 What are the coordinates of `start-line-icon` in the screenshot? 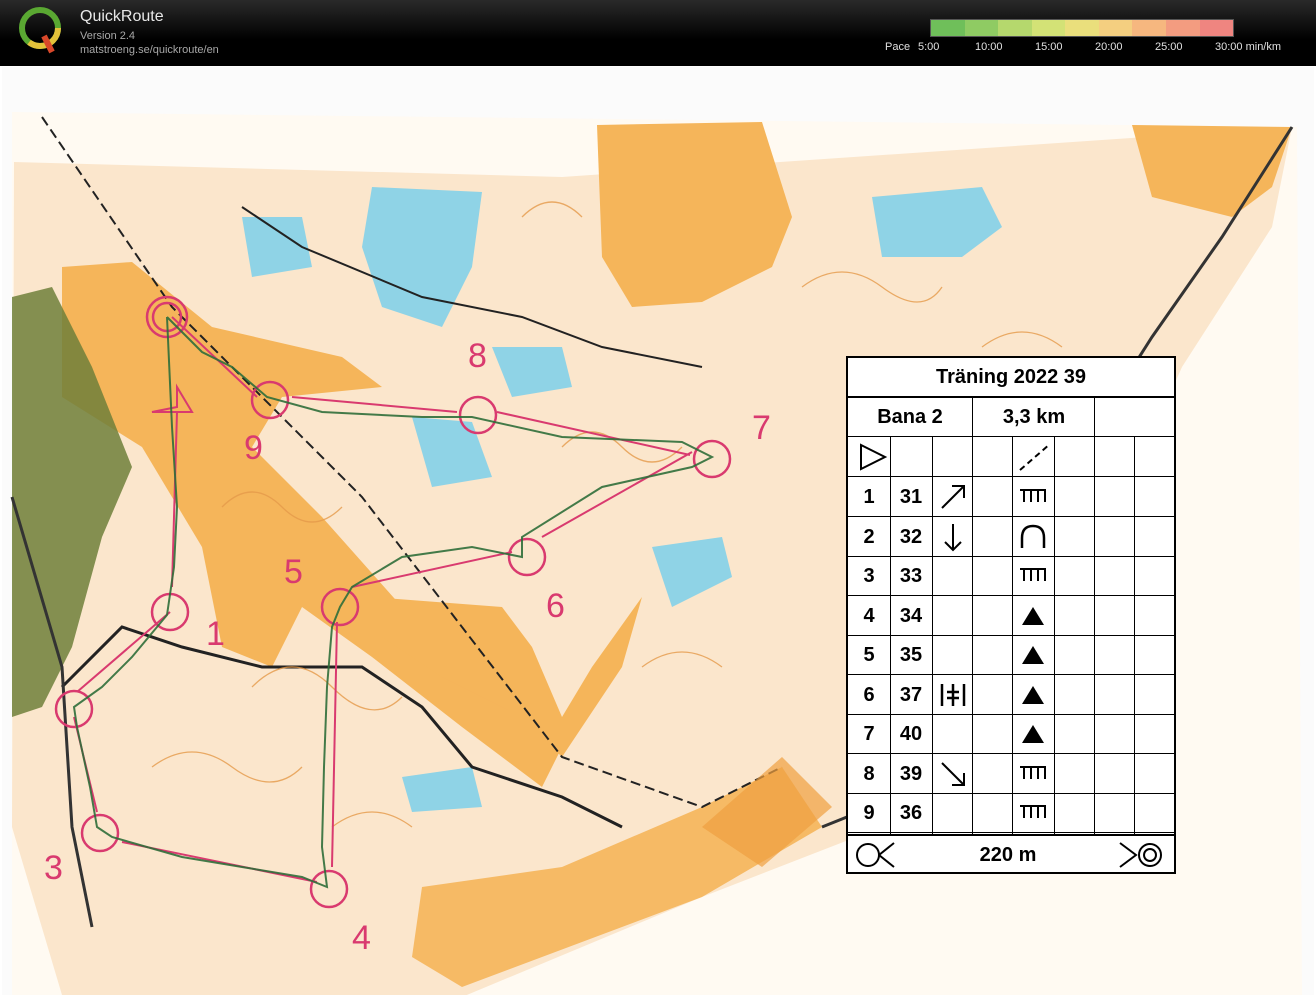 It's located at (1035, 457).